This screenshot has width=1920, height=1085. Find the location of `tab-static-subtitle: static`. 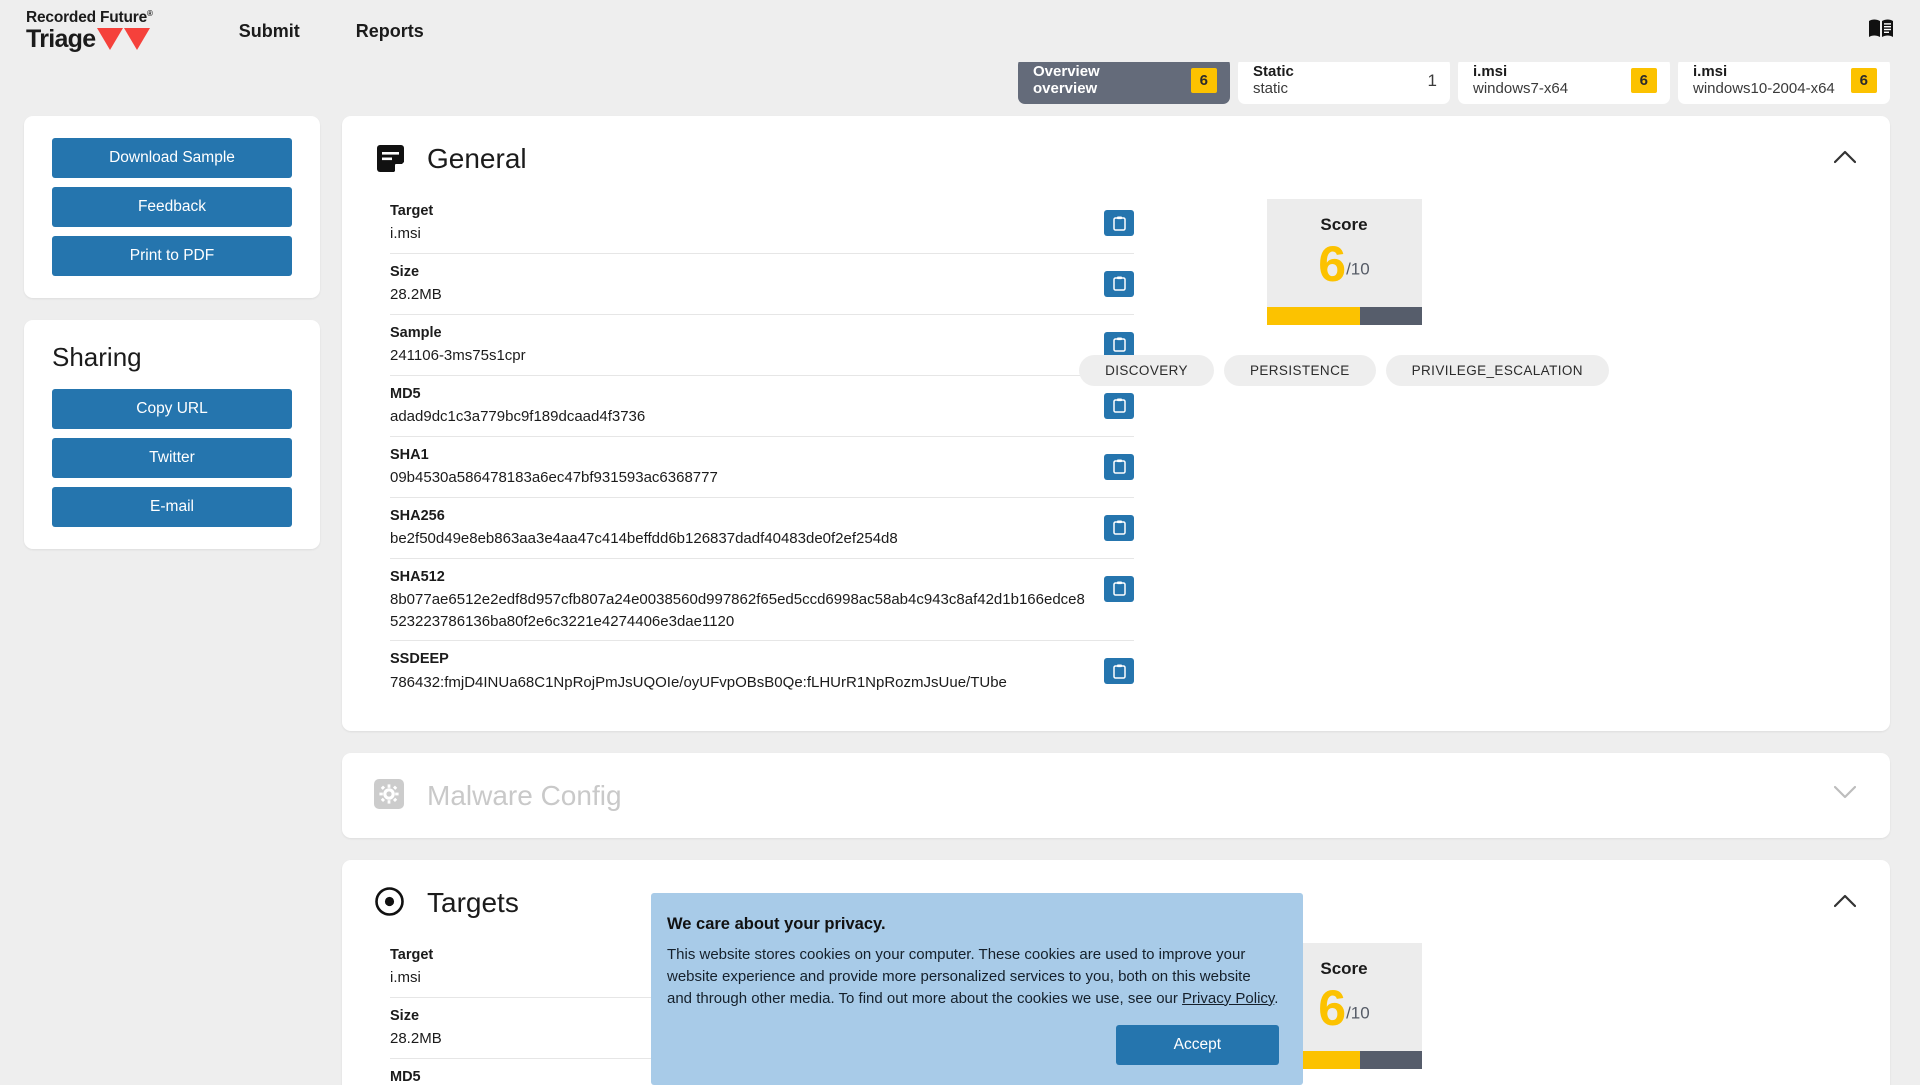

tab-static-subtitle: static is located at coordinates (1271, 88).